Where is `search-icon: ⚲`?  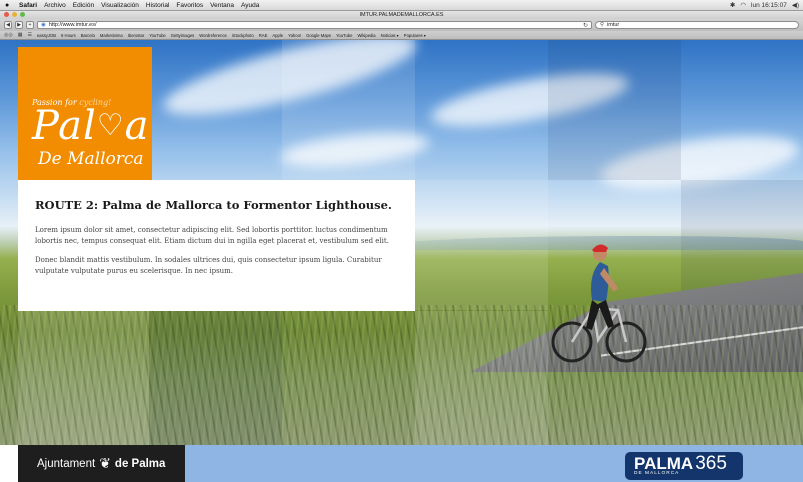 search-icon: ⚲ is located at coordinates (602, 25).